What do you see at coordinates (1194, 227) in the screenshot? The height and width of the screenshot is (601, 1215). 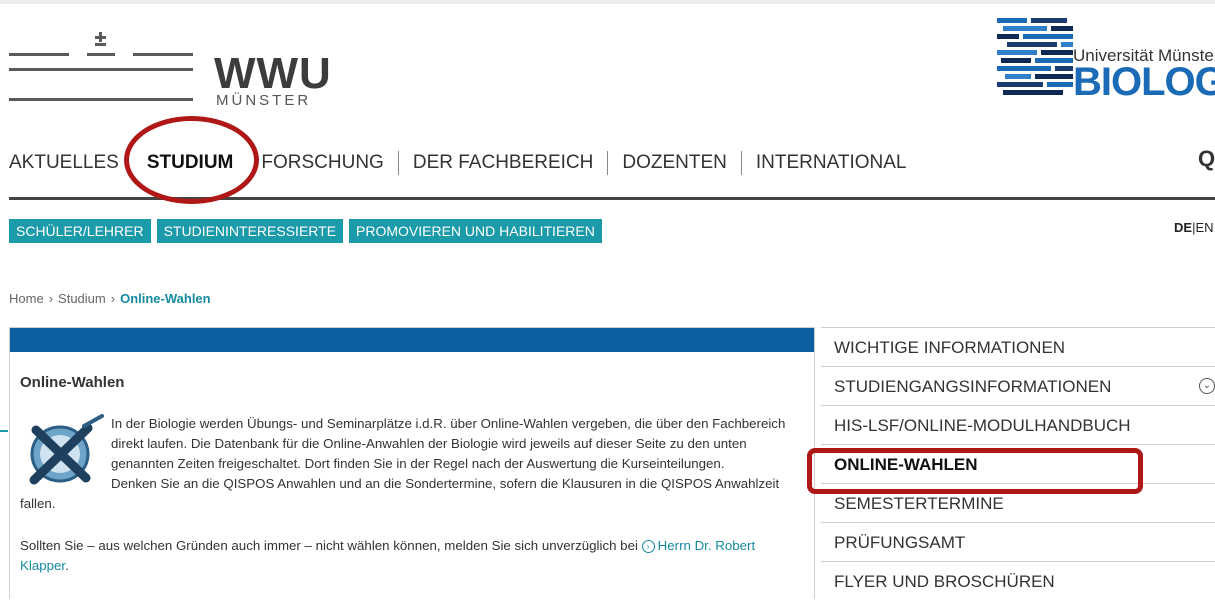 I see `language-switcher: DE|EN` at bounding box center [1194, 227].